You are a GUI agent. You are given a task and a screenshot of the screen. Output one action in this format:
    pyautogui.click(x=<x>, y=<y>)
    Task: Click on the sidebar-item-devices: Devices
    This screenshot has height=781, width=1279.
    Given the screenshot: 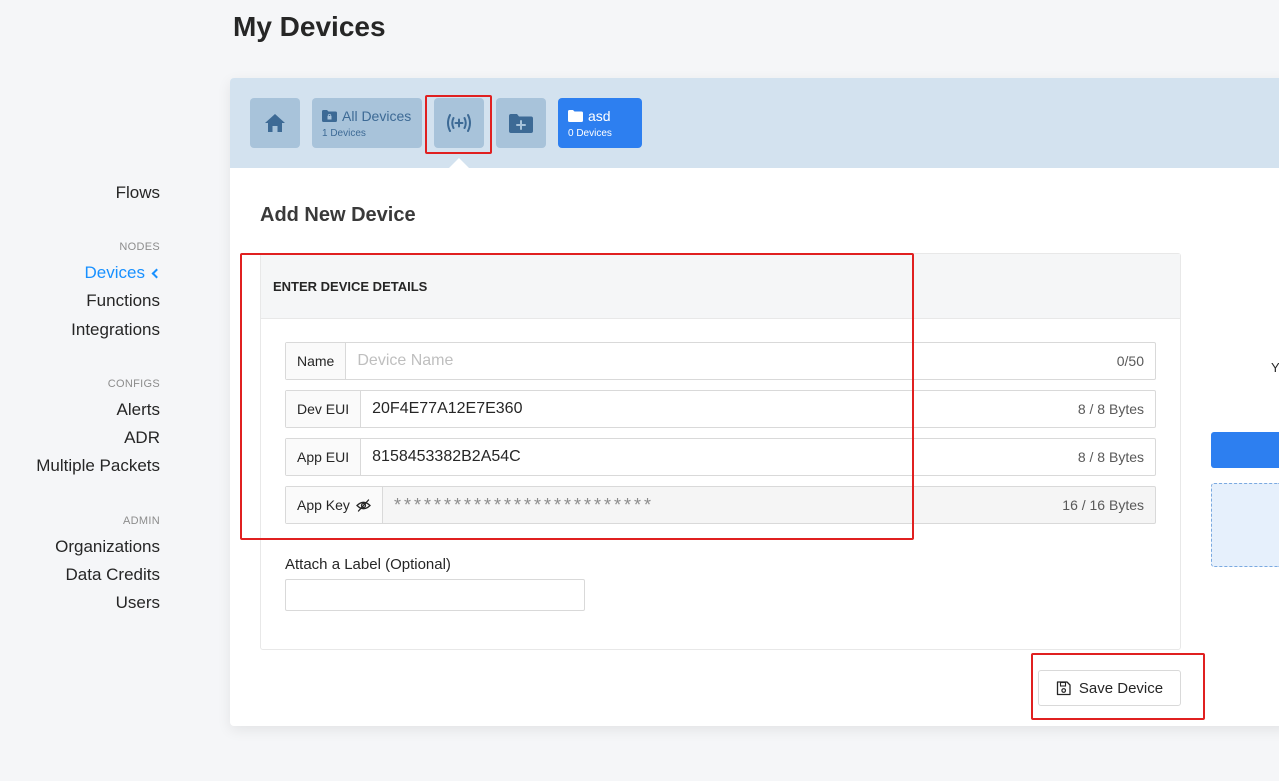 What is the action you would take?
    pyautogui.click(x=123, y=273)
    